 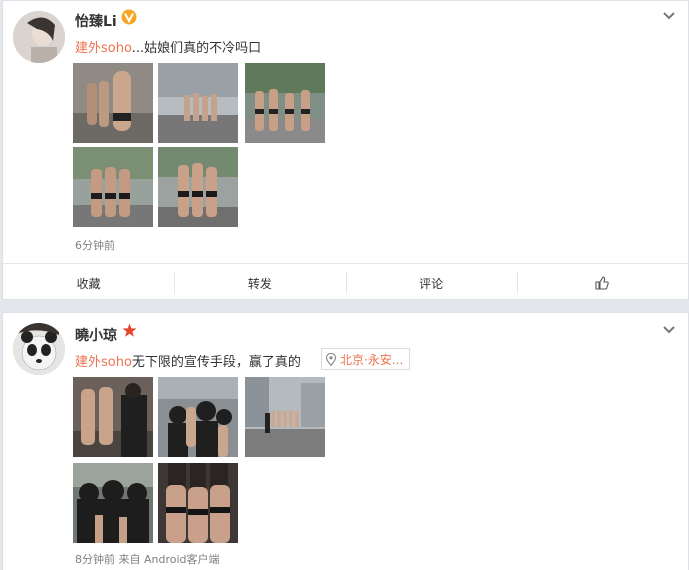 I want to click on author-name: 怡臻Li, so click(x=96, y=21).